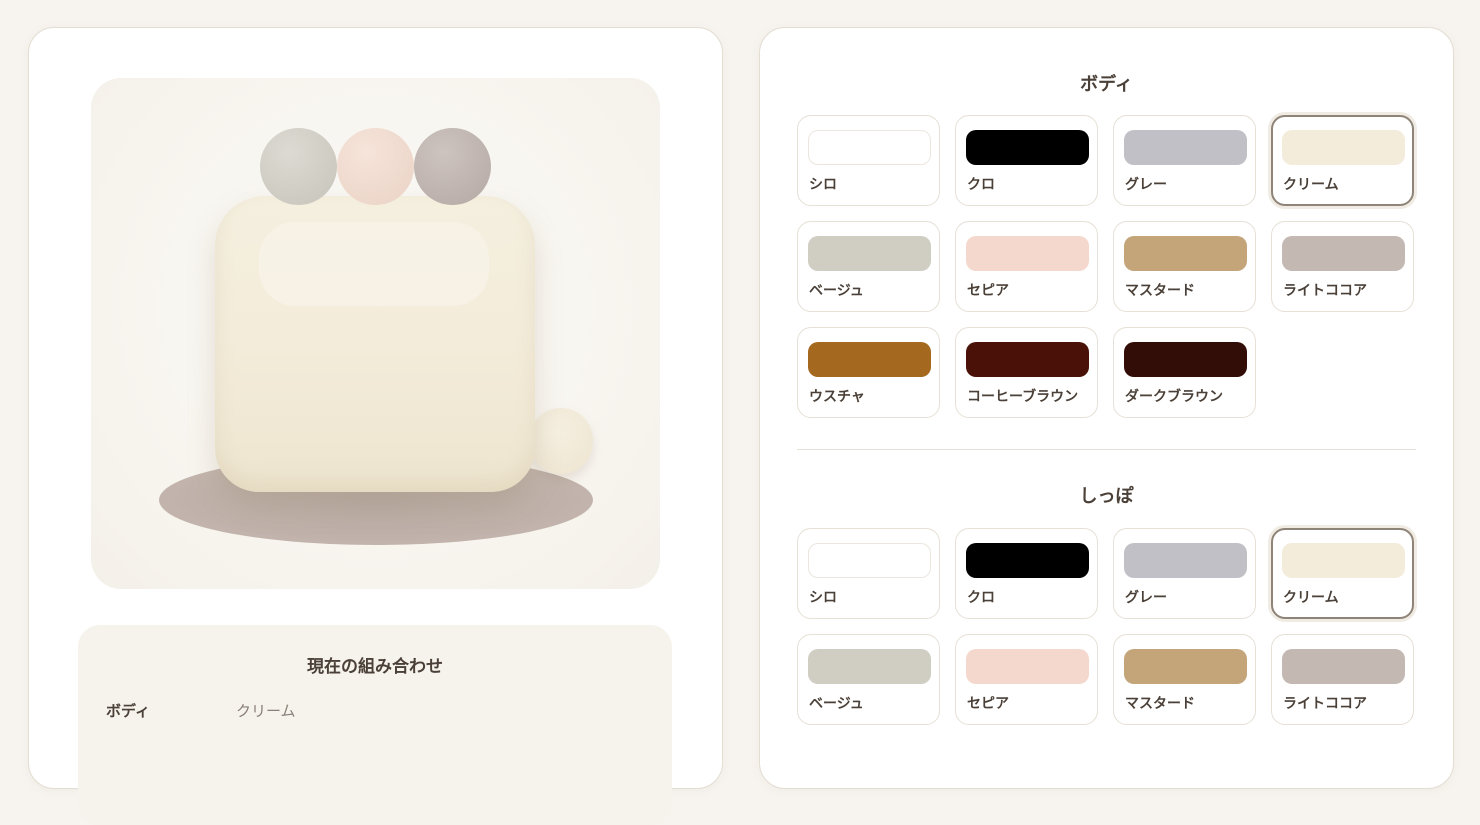 This screenshot has height=825, width=1480. Describe the element at coordinates (375, 667) in the screenshot. I see `combination-title: 現在の組み合わせ` at that location.